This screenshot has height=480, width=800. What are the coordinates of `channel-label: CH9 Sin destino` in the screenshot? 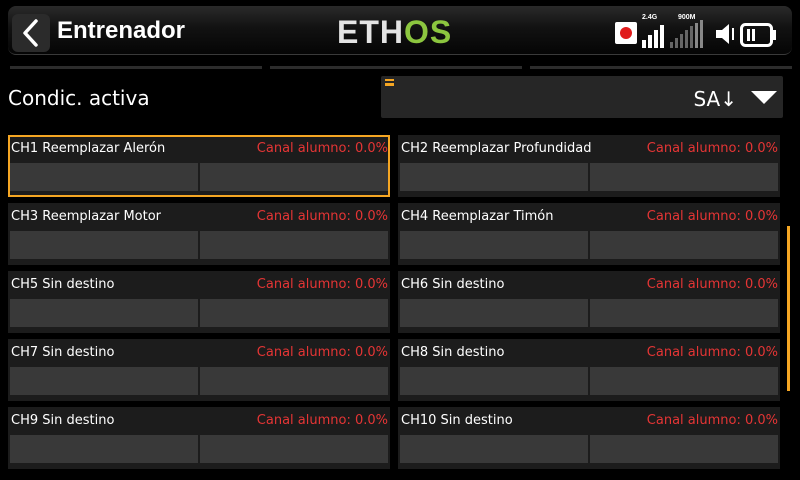 It's located at (63, 420).